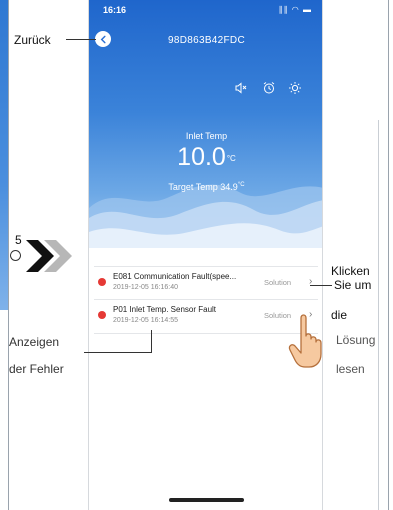 Image resolution: width=393 pixels, height=510 pixels. Describe the element at coordinates (339, 315) in the screenshot. I see `callout-click-3: die` at that location.